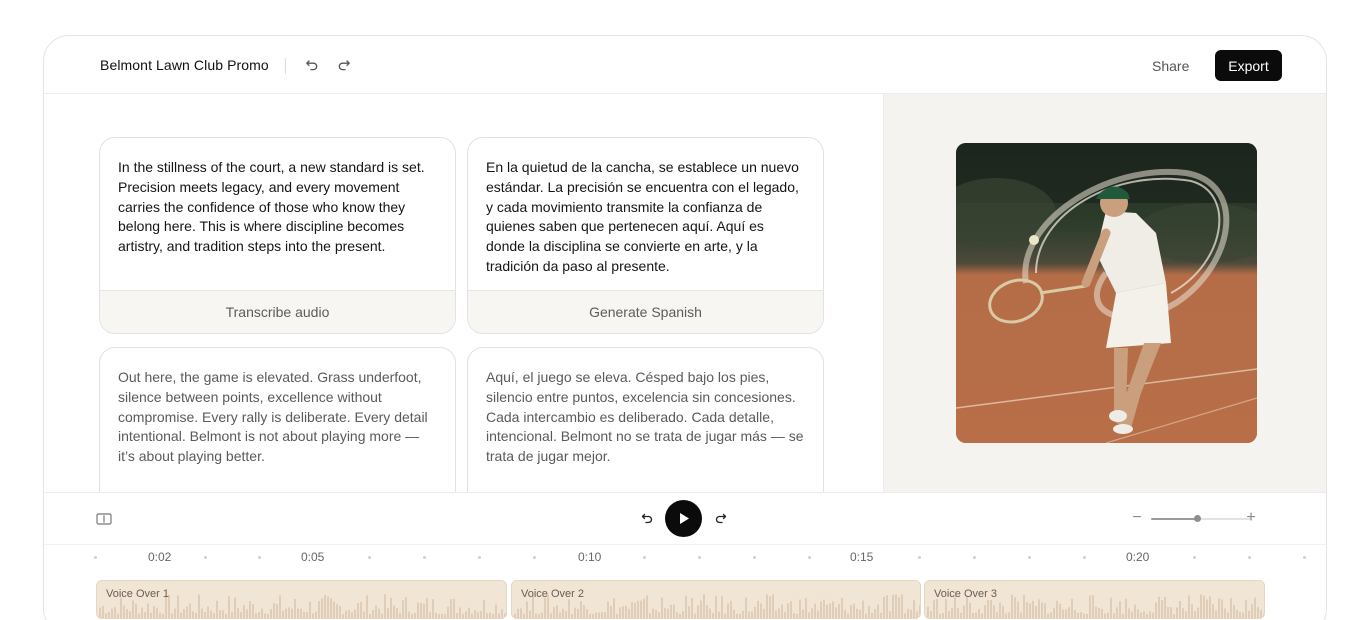  What do you see at coordinates (552, 594) in the screenshot?
I see `clip-label: Voice Over 2` at bounding box center [552, 594].